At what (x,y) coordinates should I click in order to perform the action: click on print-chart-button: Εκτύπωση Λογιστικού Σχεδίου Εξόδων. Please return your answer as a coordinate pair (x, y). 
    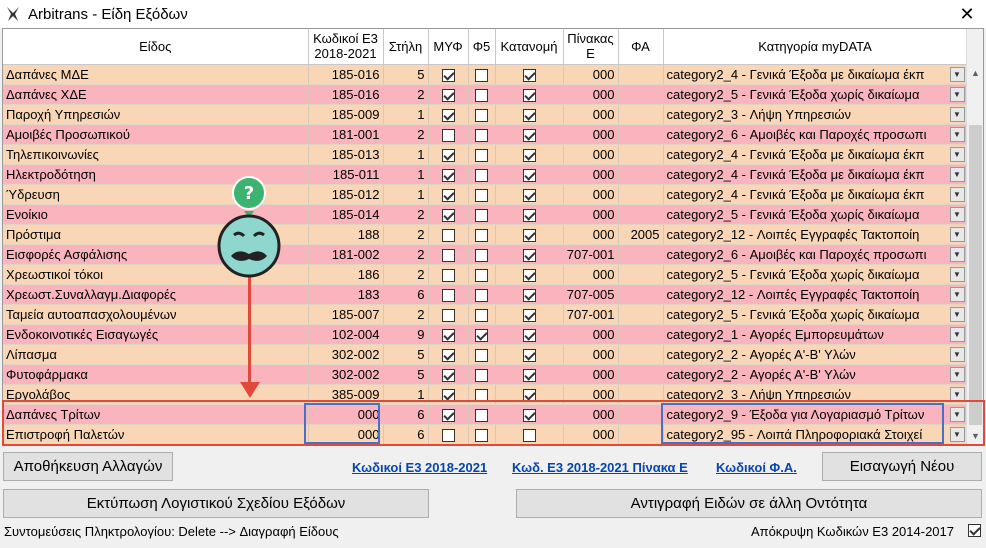
    Looking at the image, I should click on (216, 503).